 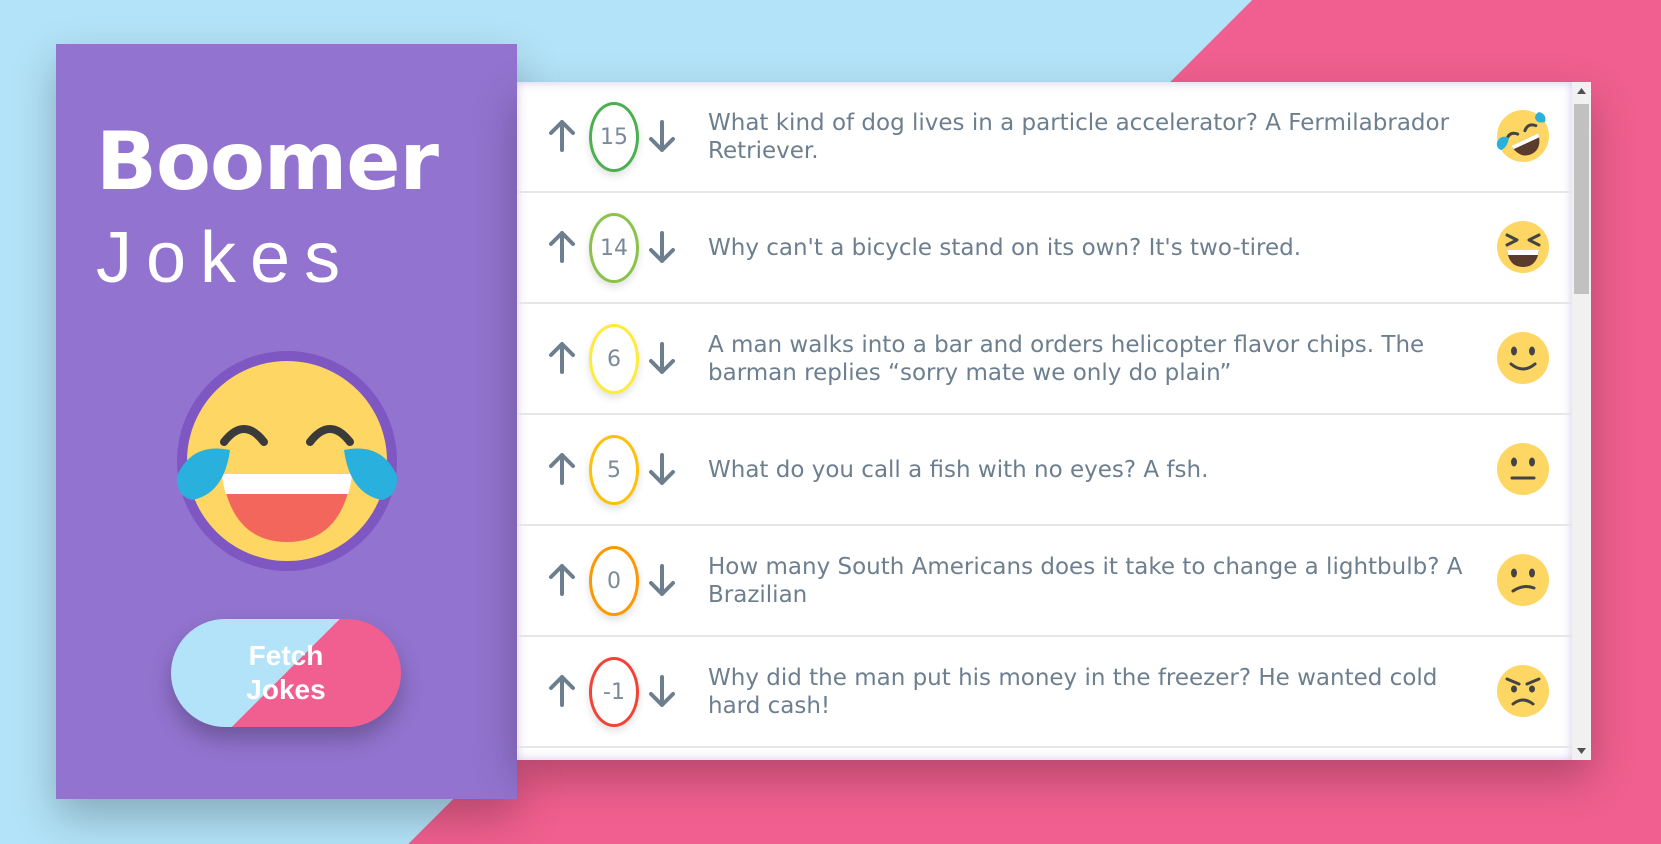 I want to click on vote-count: 15, so click(x=614, y=137).